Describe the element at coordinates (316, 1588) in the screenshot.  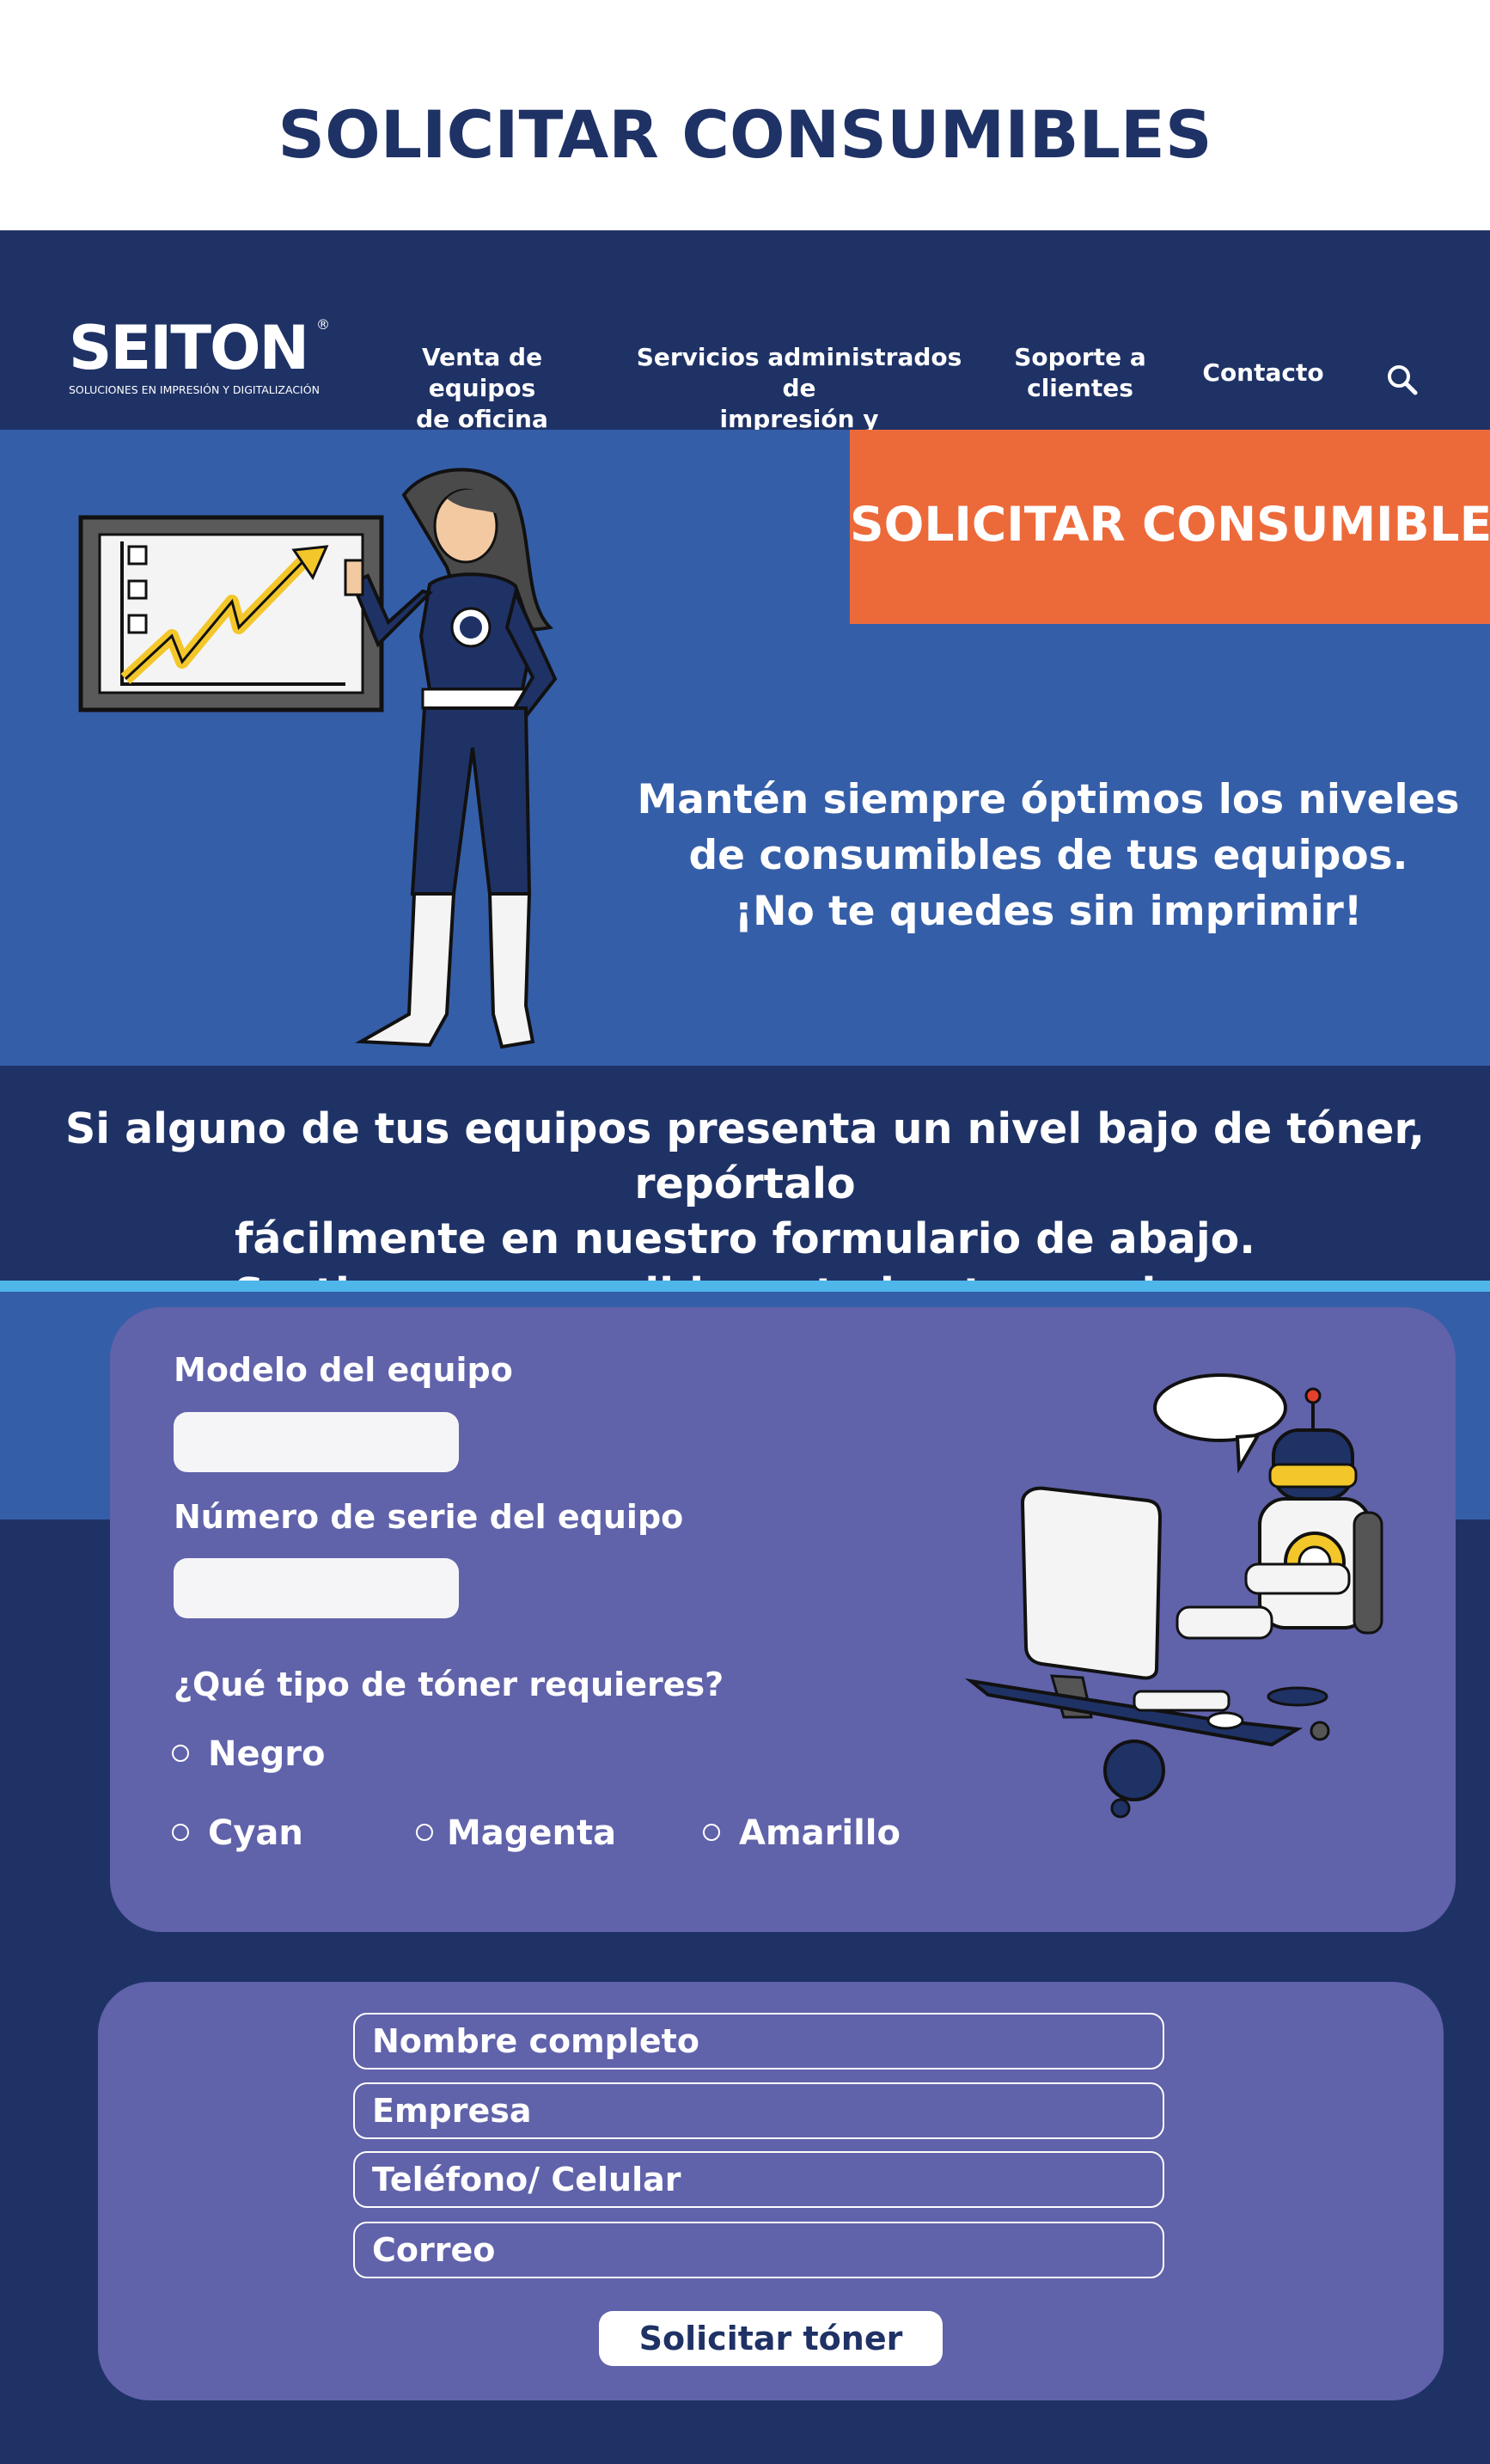
I see `serial-input` at that location.